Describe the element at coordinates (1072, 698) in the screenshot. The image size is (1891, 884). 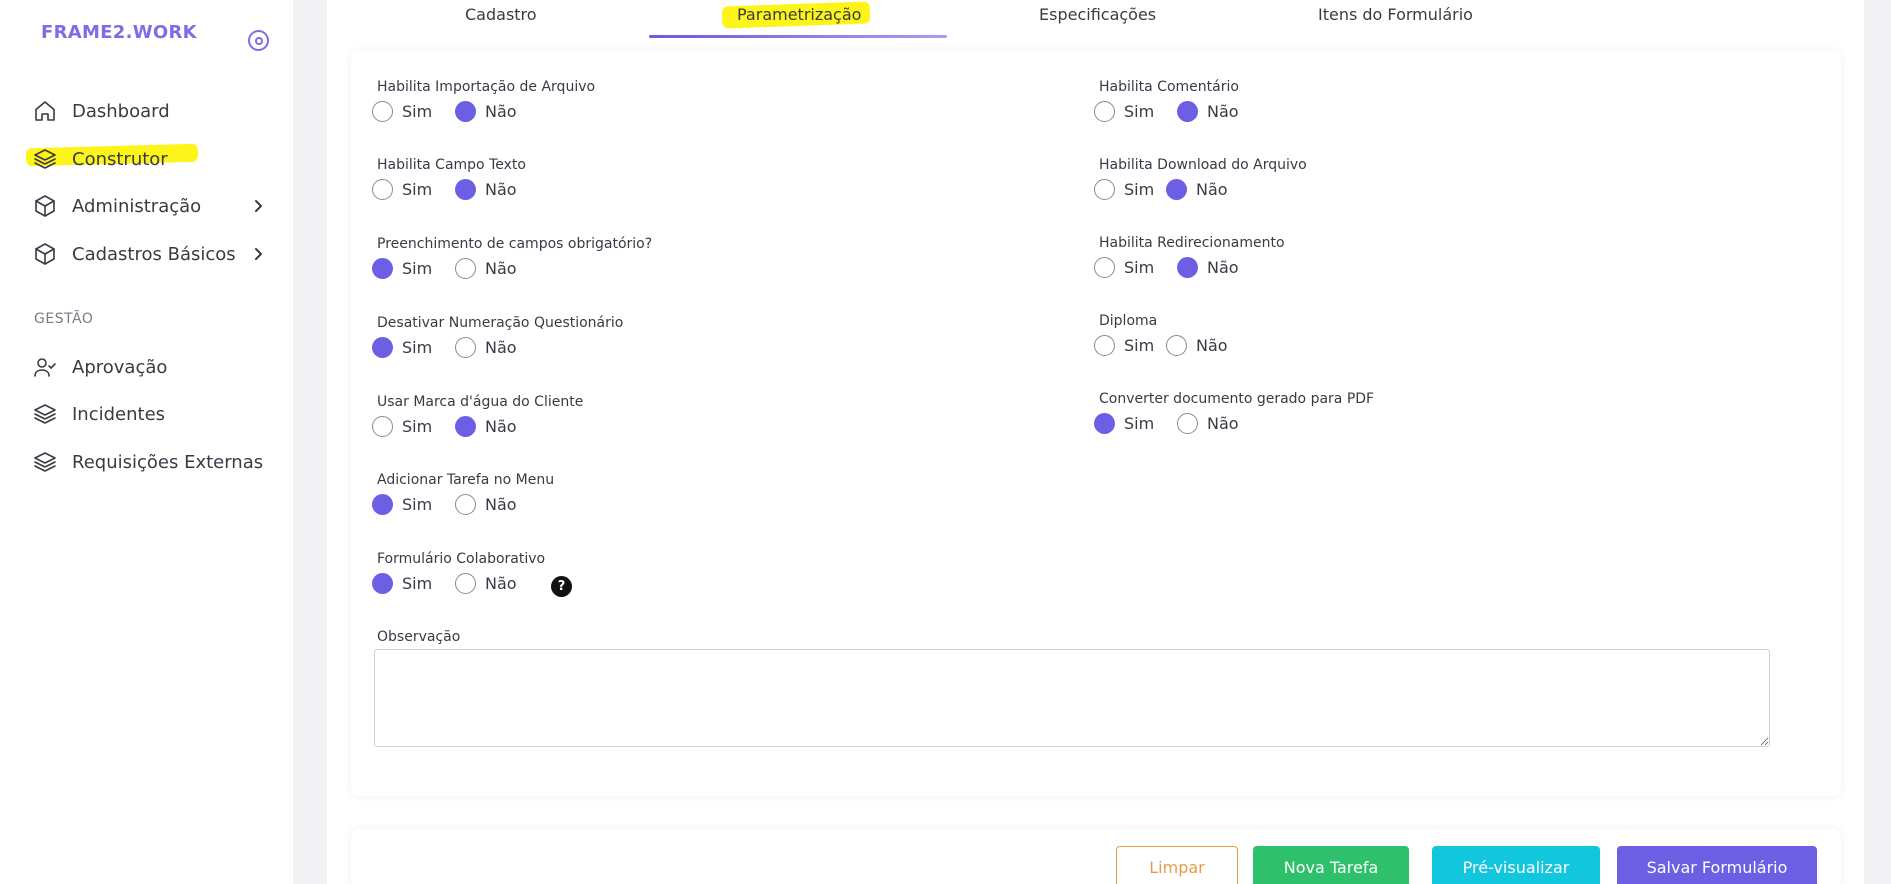
I see `observacao-textarea` at that location.